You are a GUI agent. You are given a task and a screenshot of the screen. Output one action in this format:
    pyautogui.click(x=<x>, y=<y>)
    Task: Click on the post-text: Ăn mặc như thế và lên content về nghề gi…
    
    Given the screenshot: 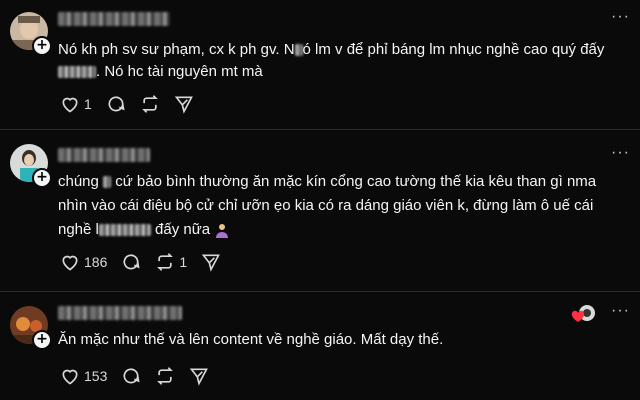 What is the action you would take?
    pyautogui.click(x=251, y=339)
    